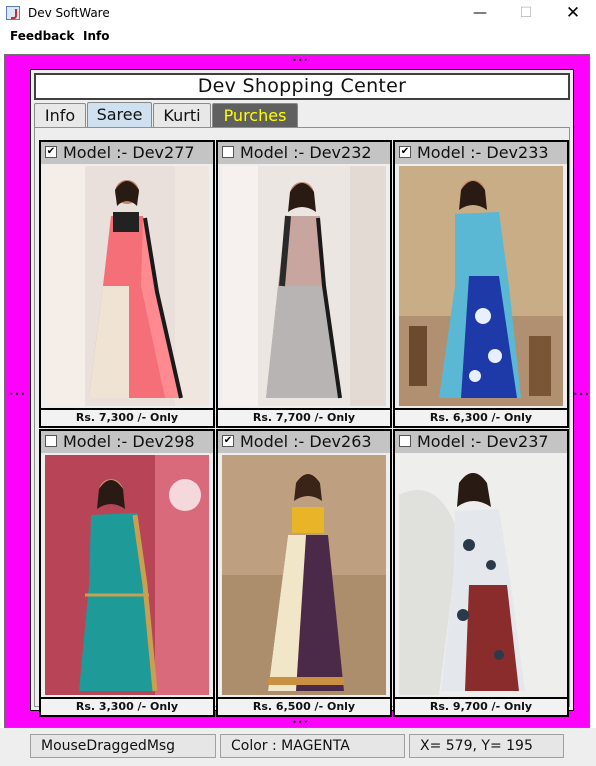 The image size is (596, 766). I want to click on java-cup-icon, so click(13, 13).